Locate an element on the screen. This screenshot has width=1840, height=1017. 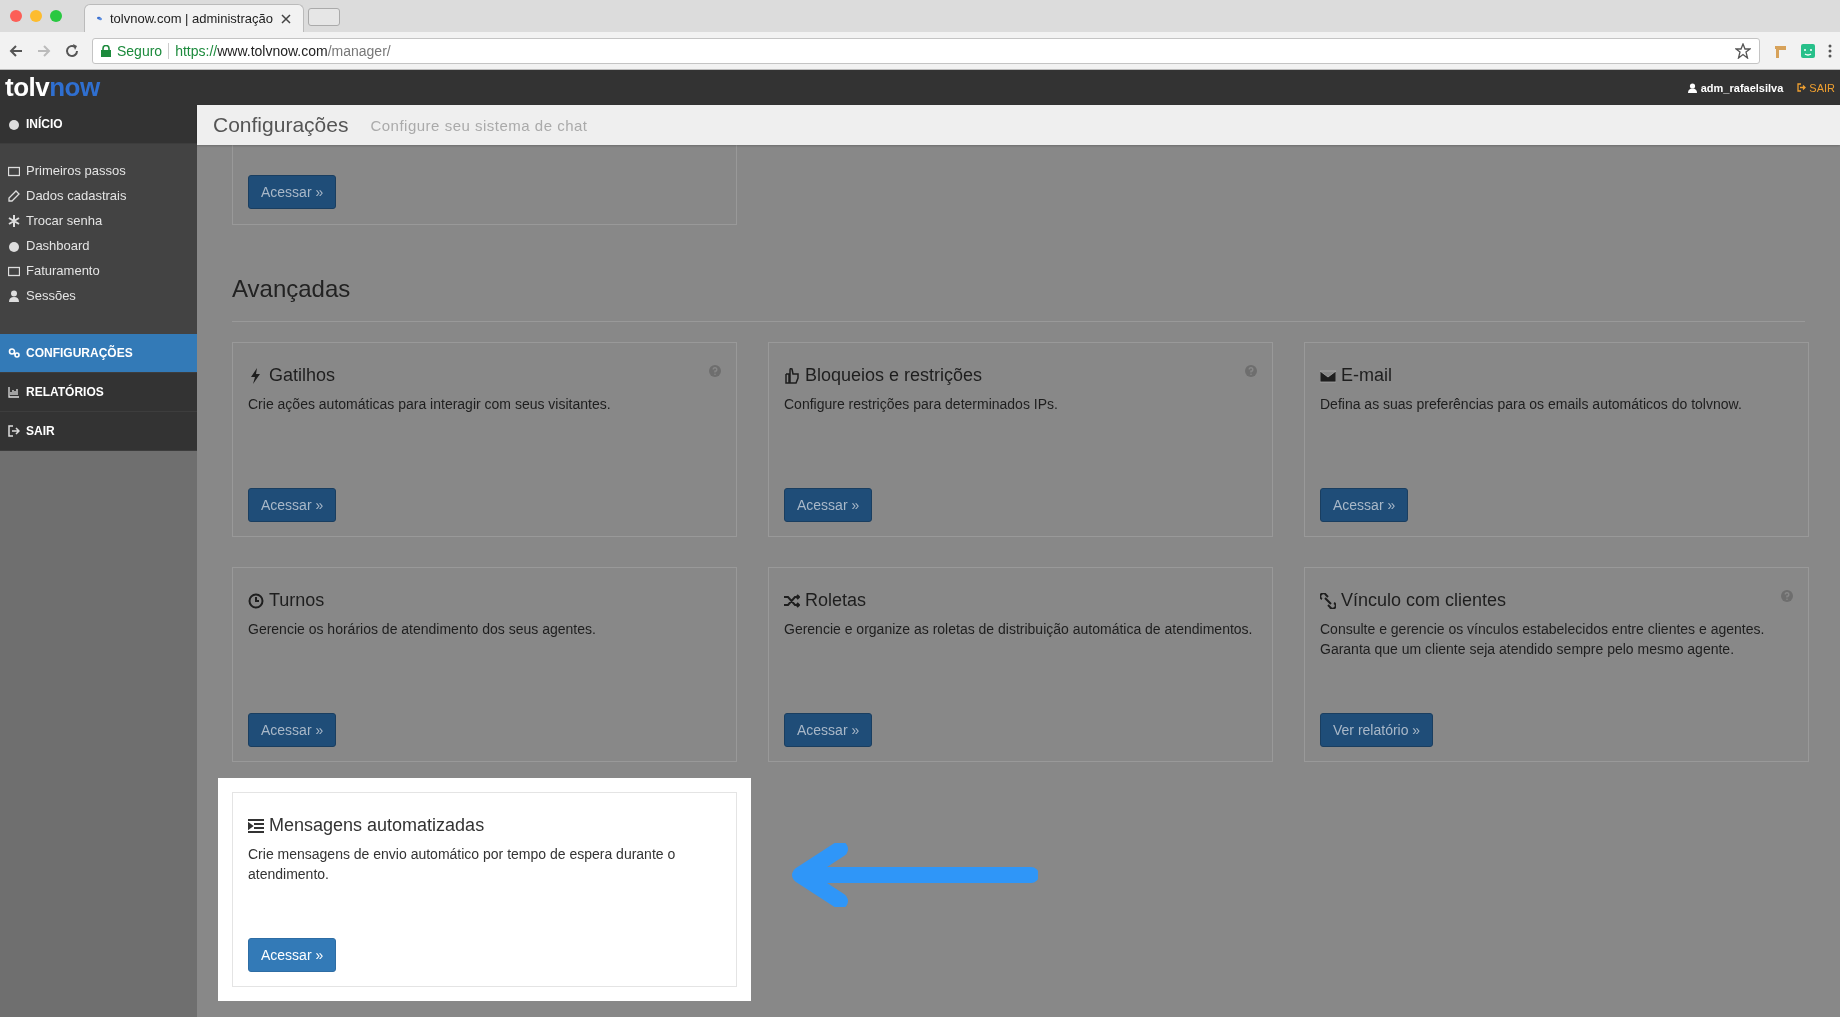
address-field: Seguro https://www.tolvnow.com/manager/ is located at coordinates (926, 50).